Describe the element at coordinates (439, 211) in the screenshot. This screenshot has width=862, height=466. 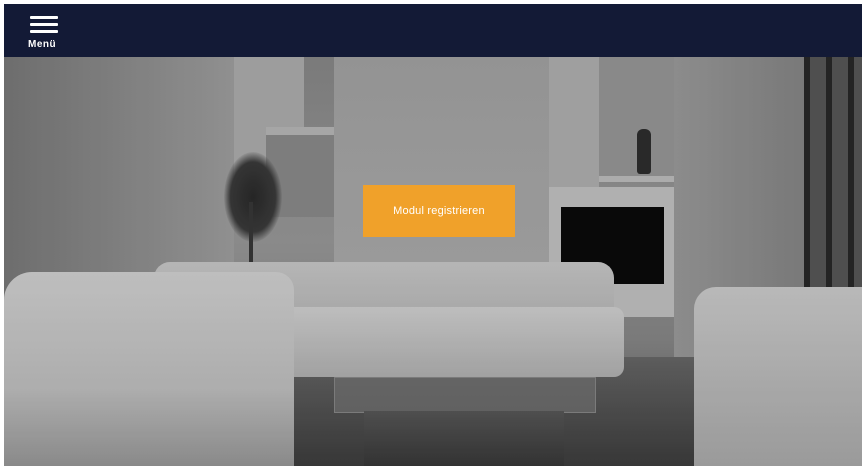
I see `register-module-button: Modul registrieren` at that location.